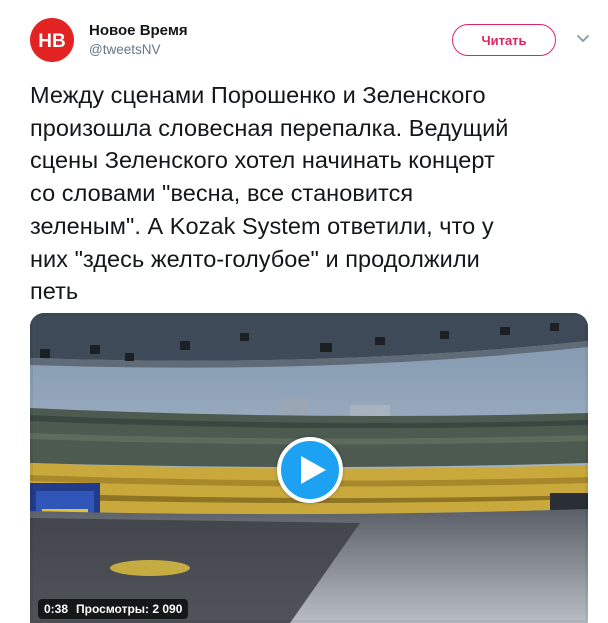 This screenshot has height=623, width=608. Describe the element at coordinates (583, 39) in the screenshot. I see `chevron-down-icon` at that location.